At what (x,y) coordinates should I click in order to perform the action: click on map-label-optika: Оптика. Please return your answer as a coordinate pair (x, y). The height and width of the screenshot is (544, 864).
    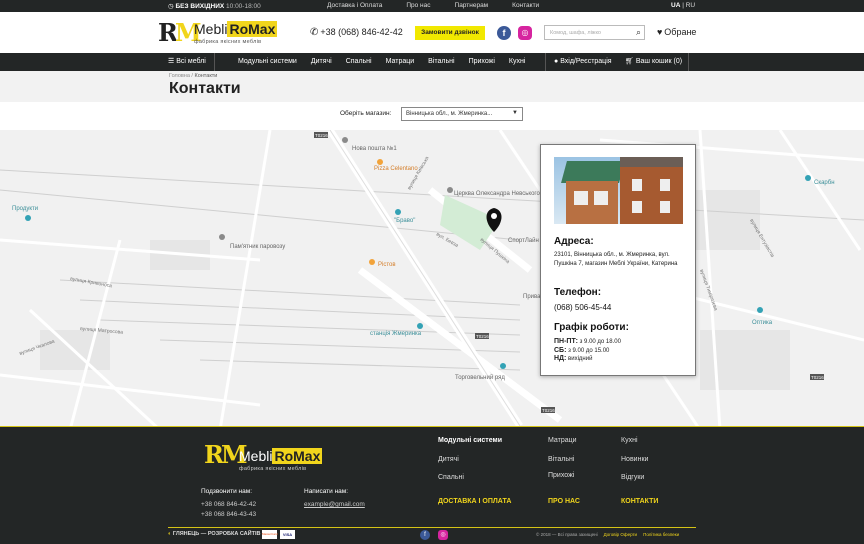
    Looking at the image, I should click on (762, 323).